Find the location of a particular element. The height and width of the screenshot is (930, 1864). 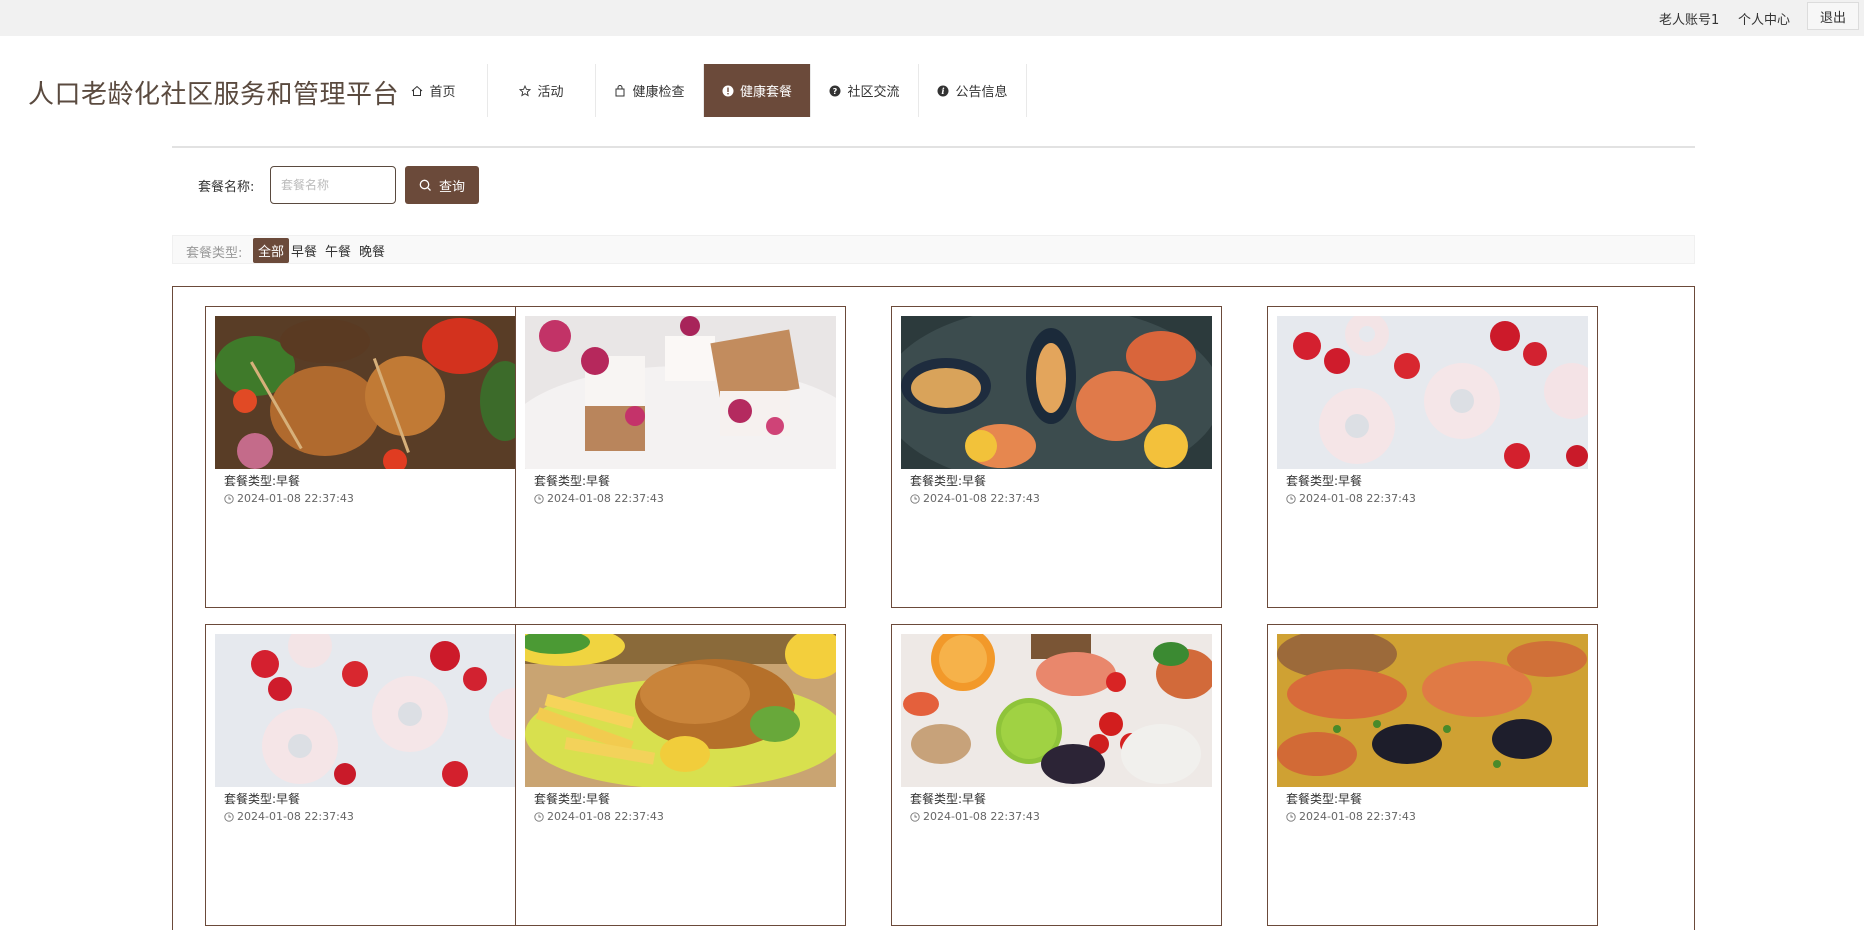

svg-text: i is located at coordinates (943, 92).